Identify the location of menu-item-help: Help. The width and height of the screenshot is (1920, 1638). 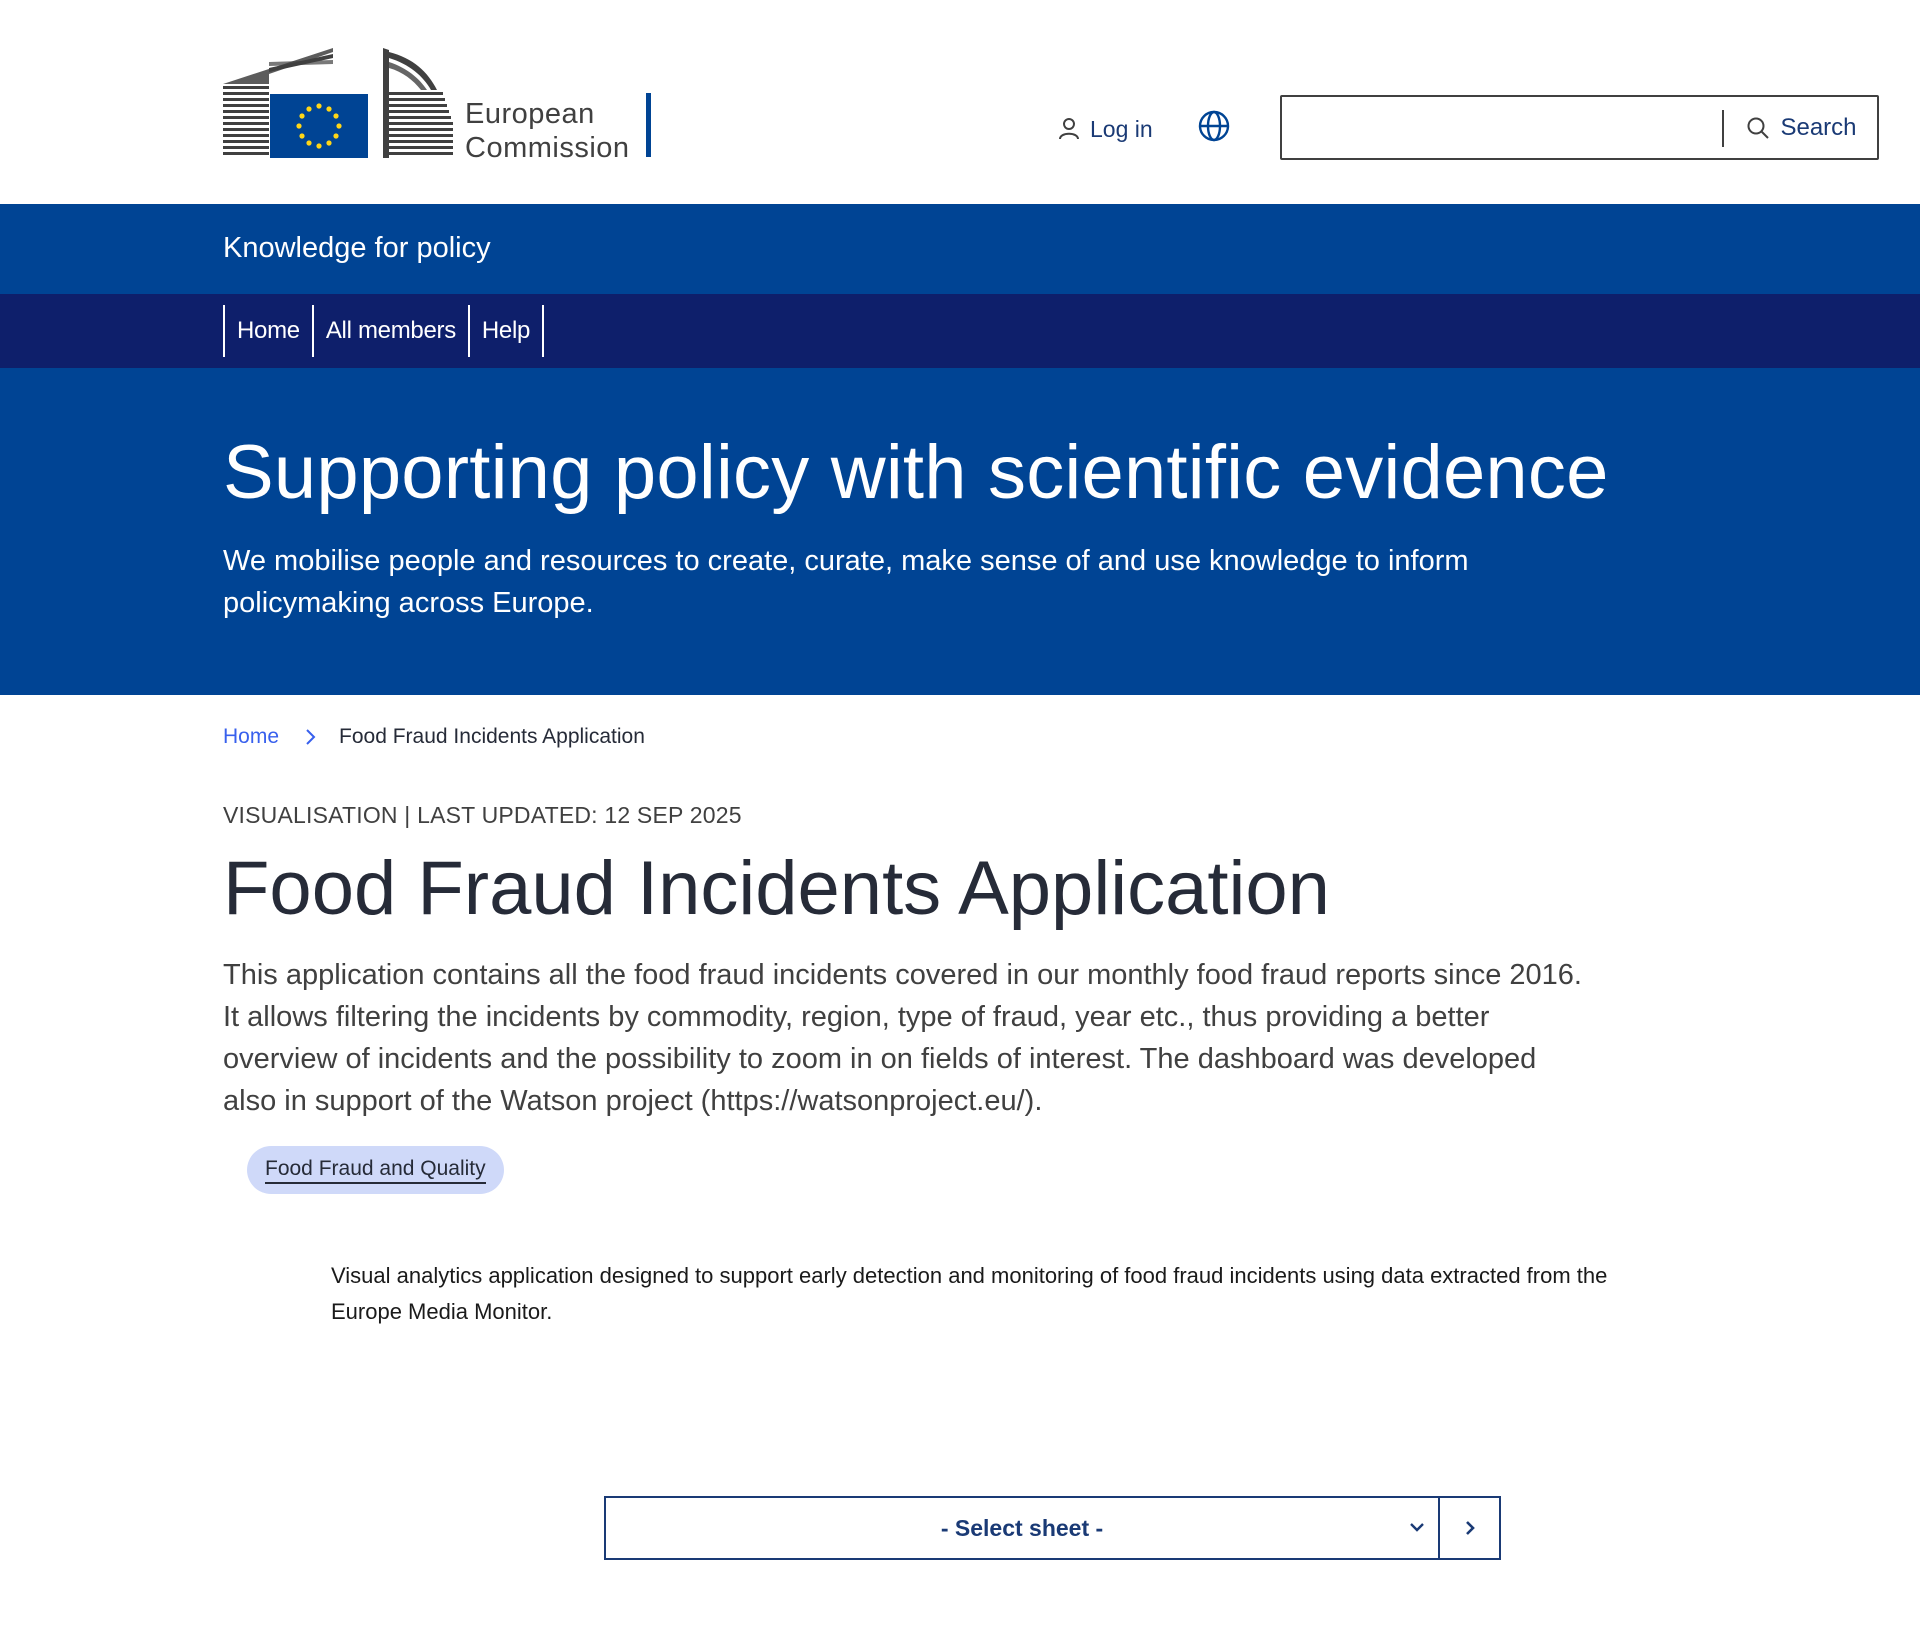
(507, 331).